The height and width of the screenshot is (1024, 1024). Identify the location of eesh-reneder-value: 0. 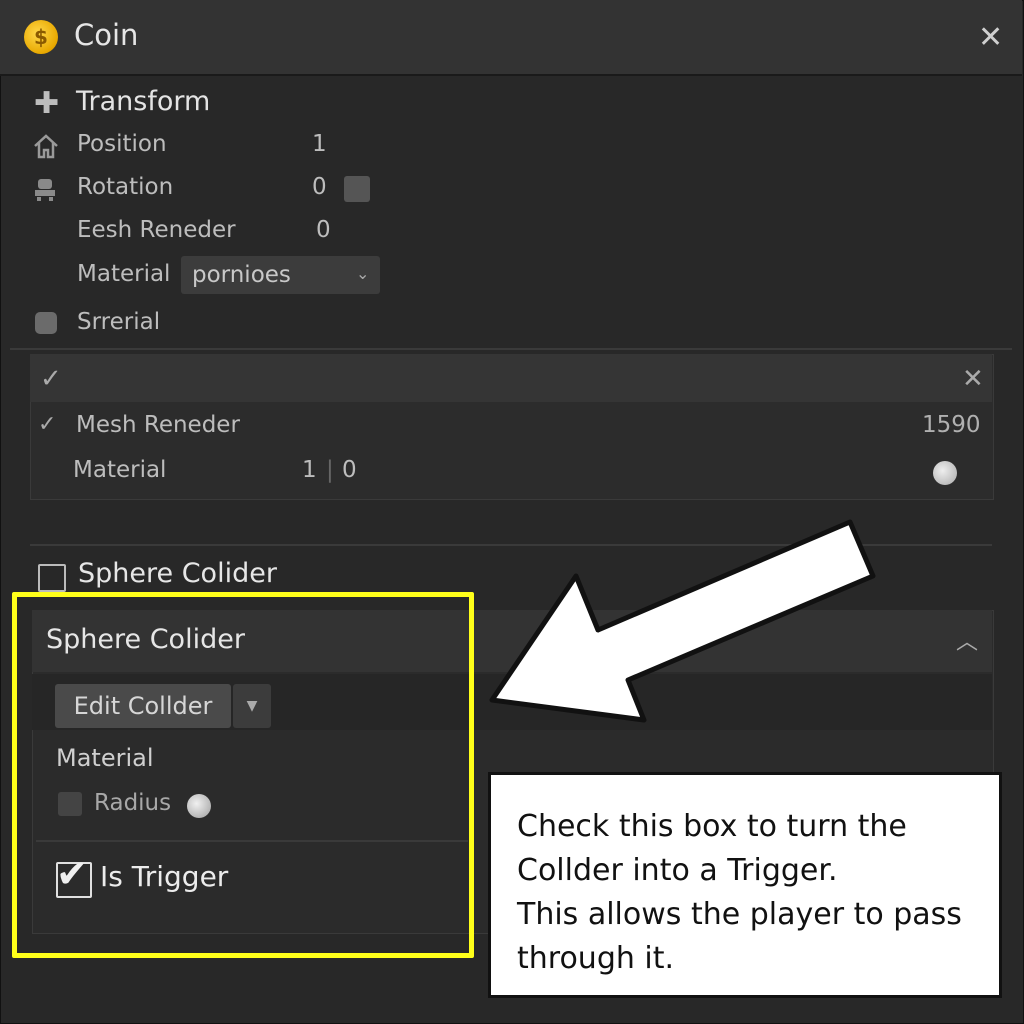
(323, 230).